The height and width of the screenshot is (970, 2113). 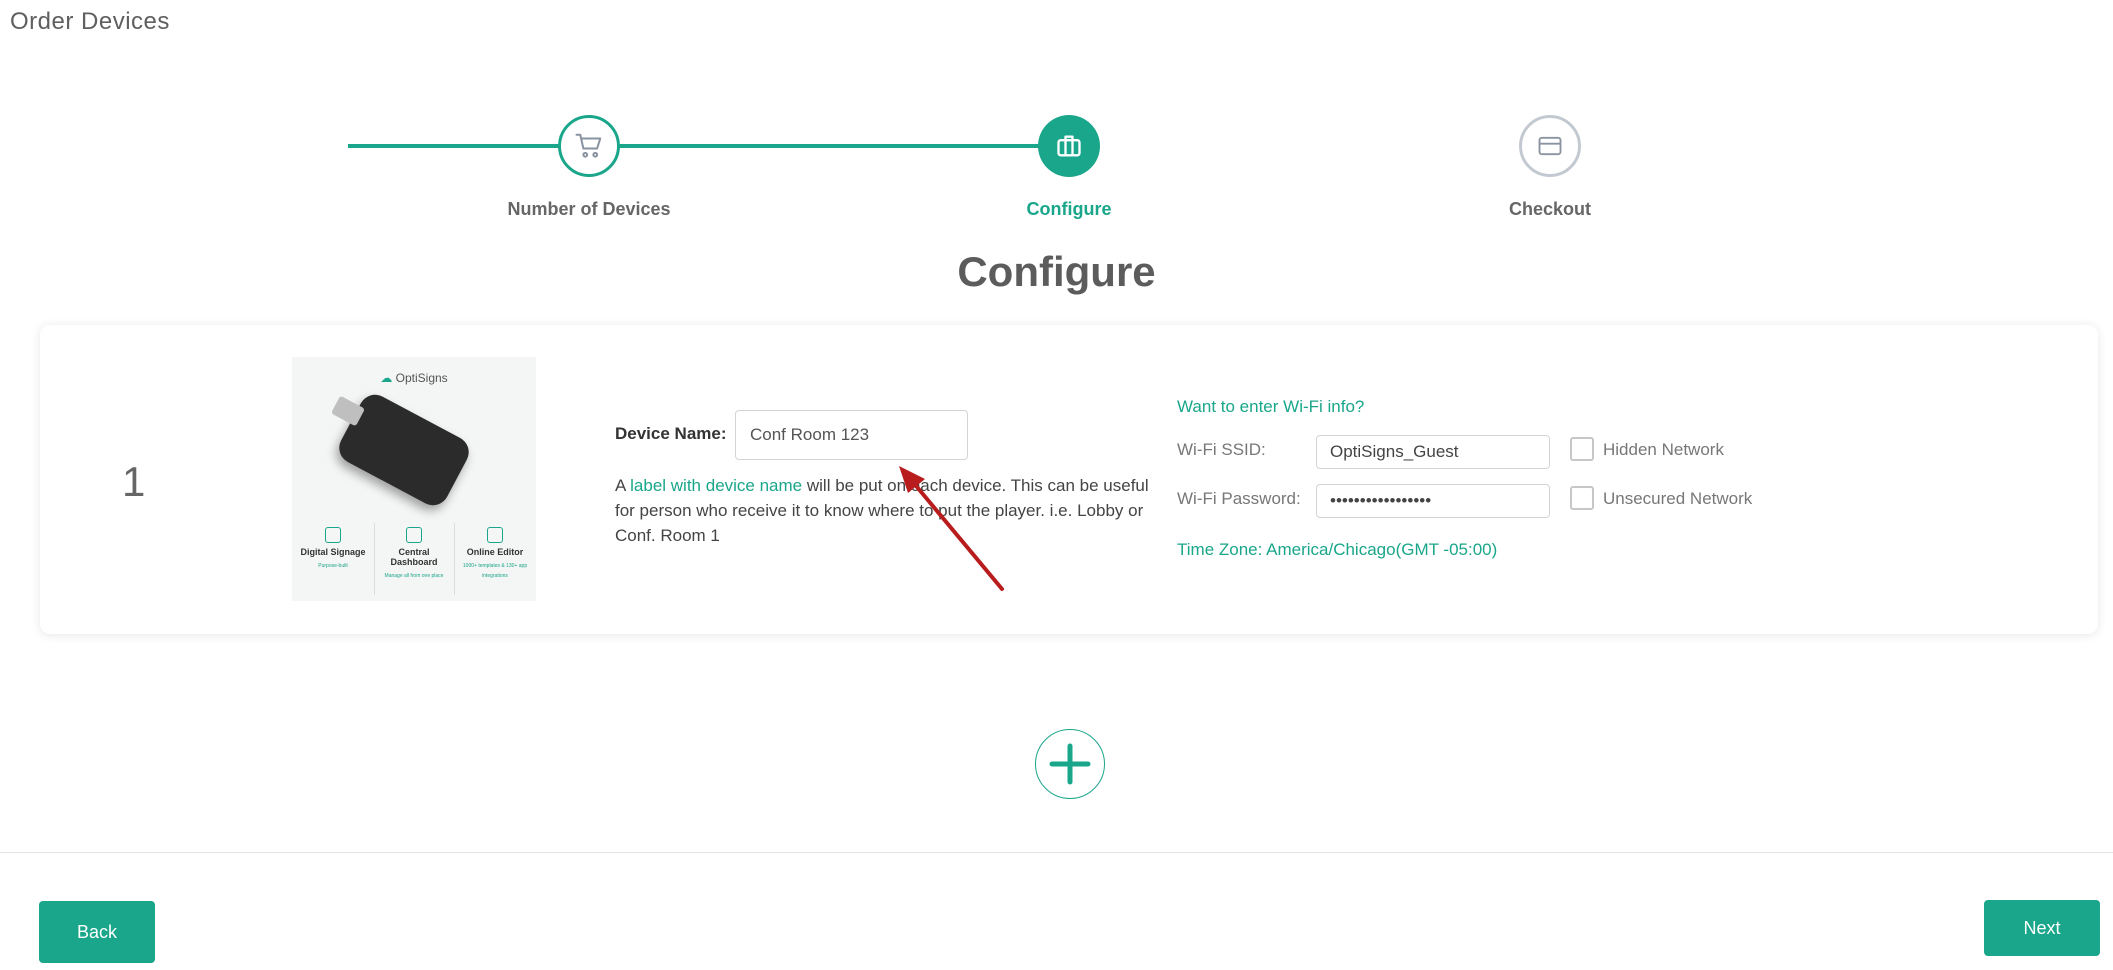 What do you see at coordinates (1663, 449) in the screenshot?
I see `hidden-network-label: Hidden Network` at bounding box center [1663, 449].